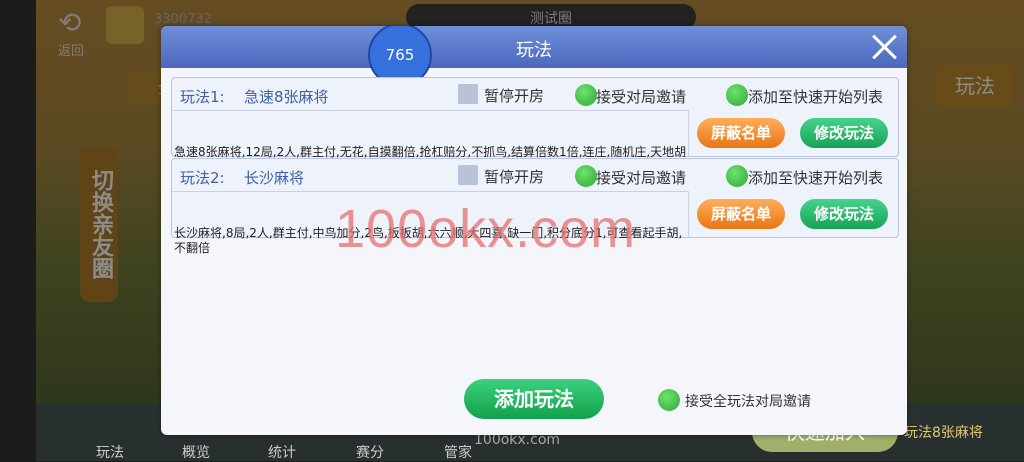 Image resolution: width=1024 pixels, height=462 pixels. What do you see at coordinates (884, 47) in the screenshot?
I see `close-icon` at bounding box center [884, 47].